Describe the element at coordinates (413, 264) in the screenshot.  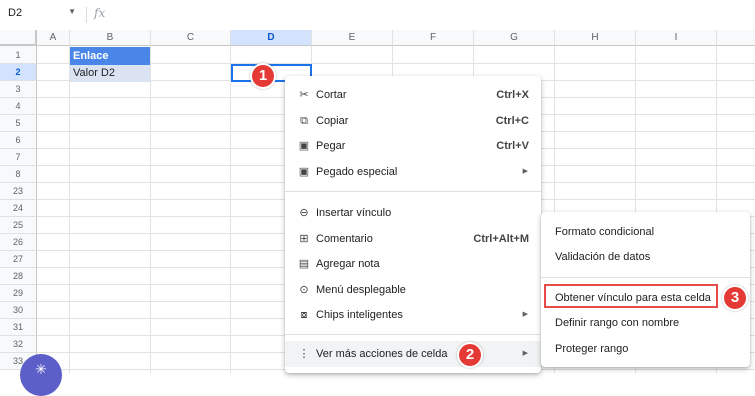
I see `menu-item-agregar-nota: ▤ Agregar nota` at that location.